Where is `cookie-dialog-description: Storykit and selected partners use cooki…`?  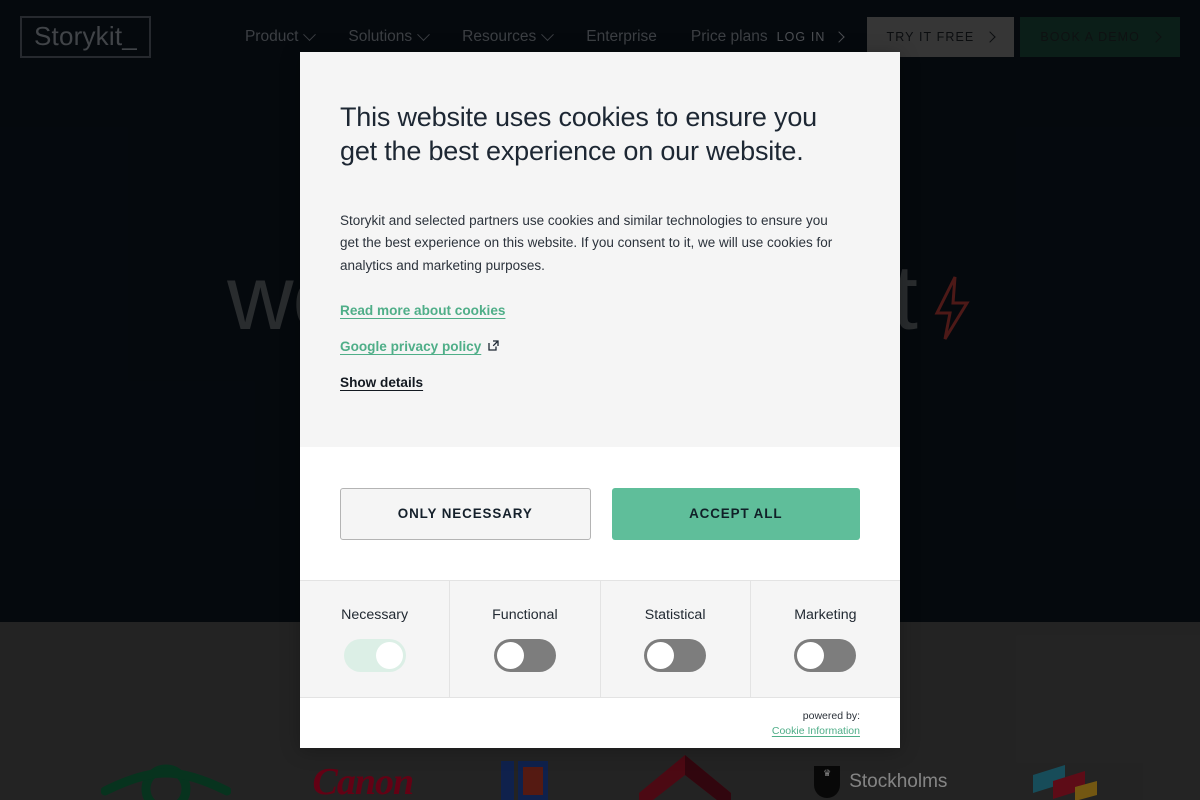
cookie-dialog-description: Storykit and selected partners use cooki… is located at coordinates (586, 243).